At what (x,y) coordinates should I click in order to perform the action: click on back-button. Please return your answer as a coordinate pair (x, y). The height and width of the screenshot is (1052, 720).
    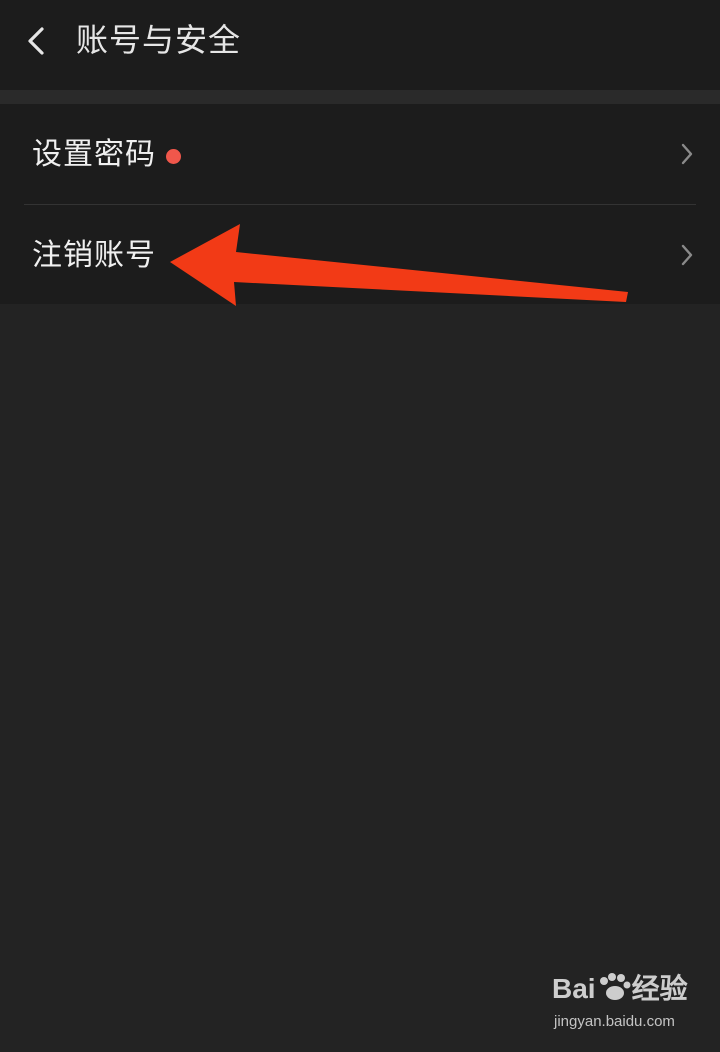
    Looking at the image, I should click on (37, 41).